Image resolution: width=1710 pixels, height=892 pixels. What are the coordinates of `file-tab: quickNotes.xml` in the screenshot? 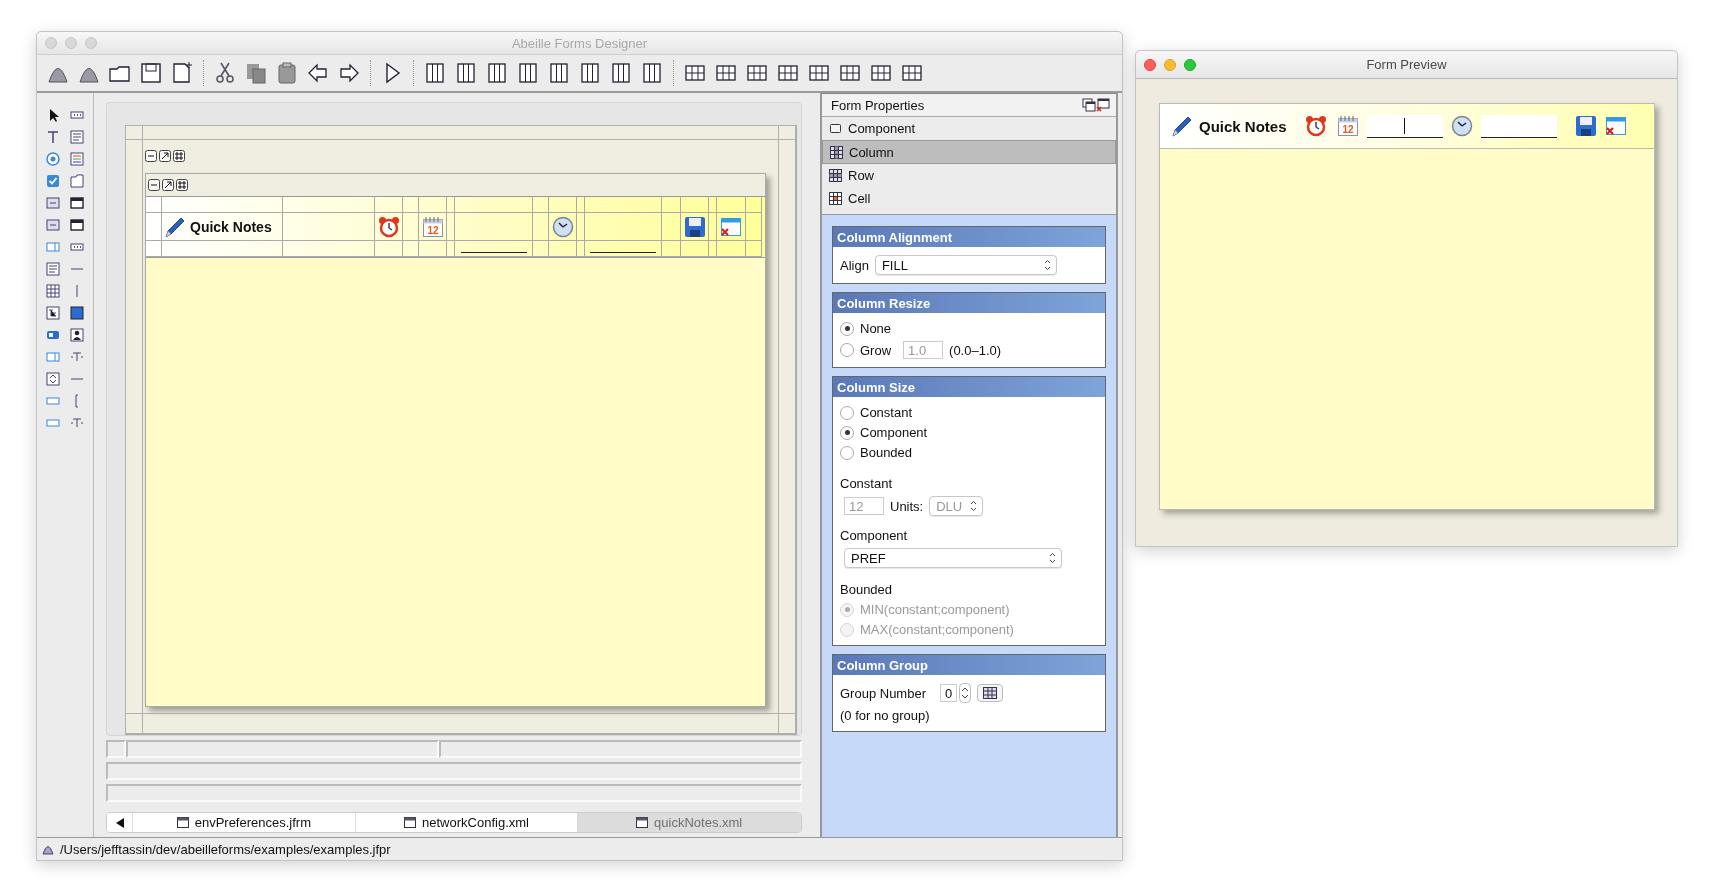 It's located at (689, 822).